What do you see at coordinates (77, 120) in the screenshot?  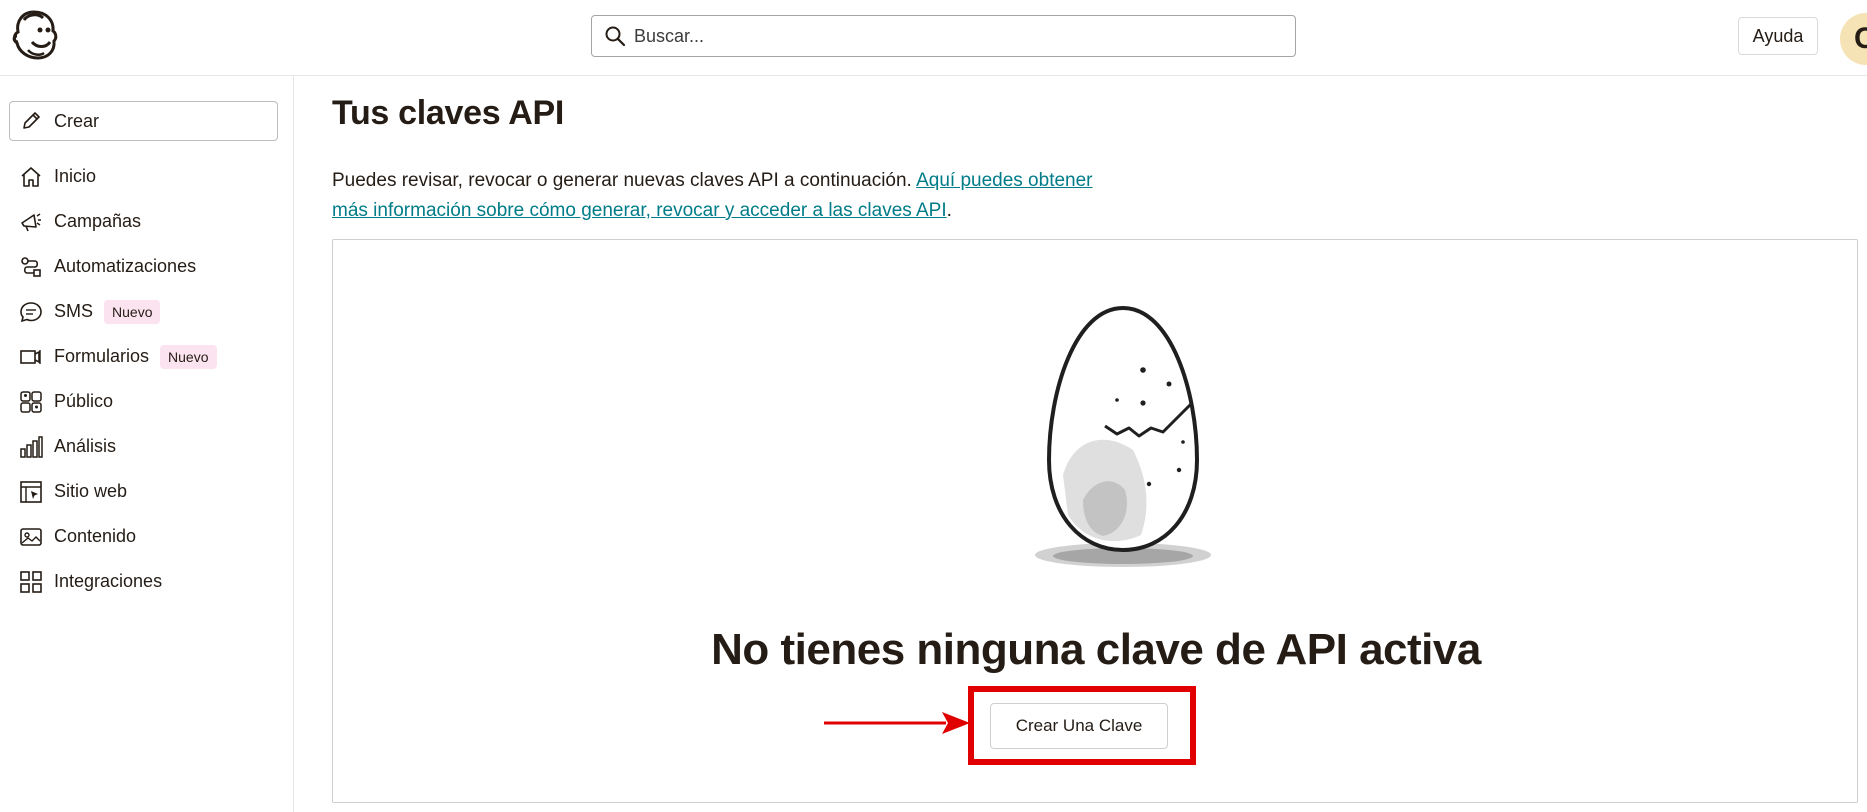 I see `create-button-label: Crear` at bounding box center [77, 120].